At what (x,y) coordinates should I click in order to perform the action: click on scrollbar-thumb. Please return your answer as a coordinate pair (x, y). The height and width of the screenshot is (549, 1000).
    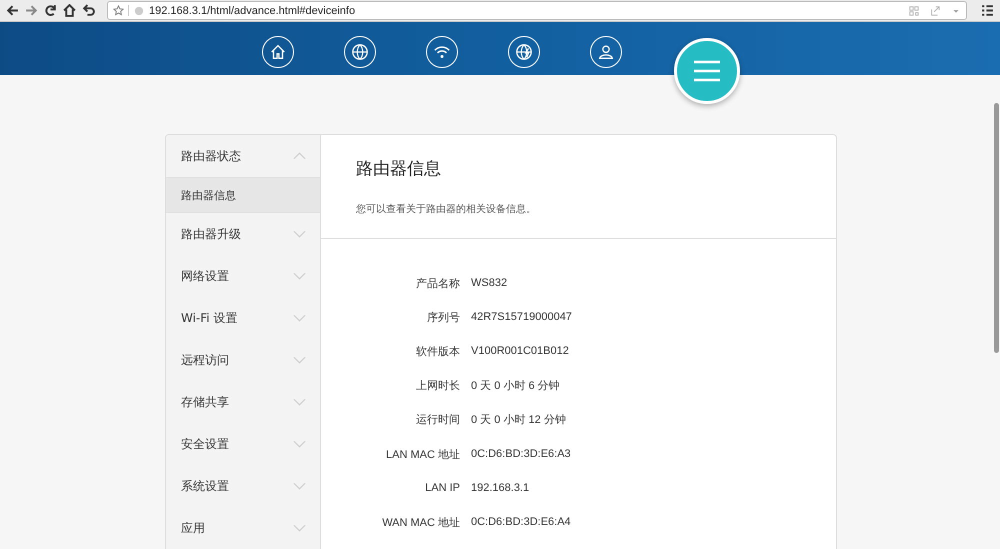
    Looking at the image, I should click on (996, 228).